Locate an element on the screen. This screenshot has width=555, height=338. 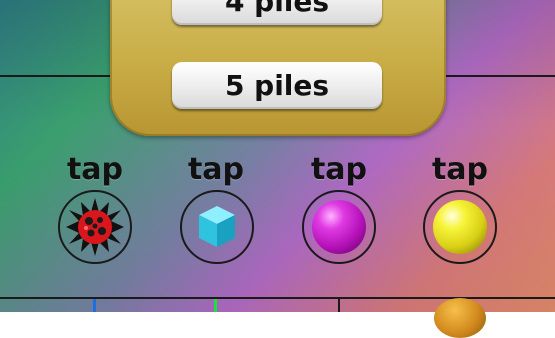
five-piles-button: 5 piles is located at coordinates (277, 85).